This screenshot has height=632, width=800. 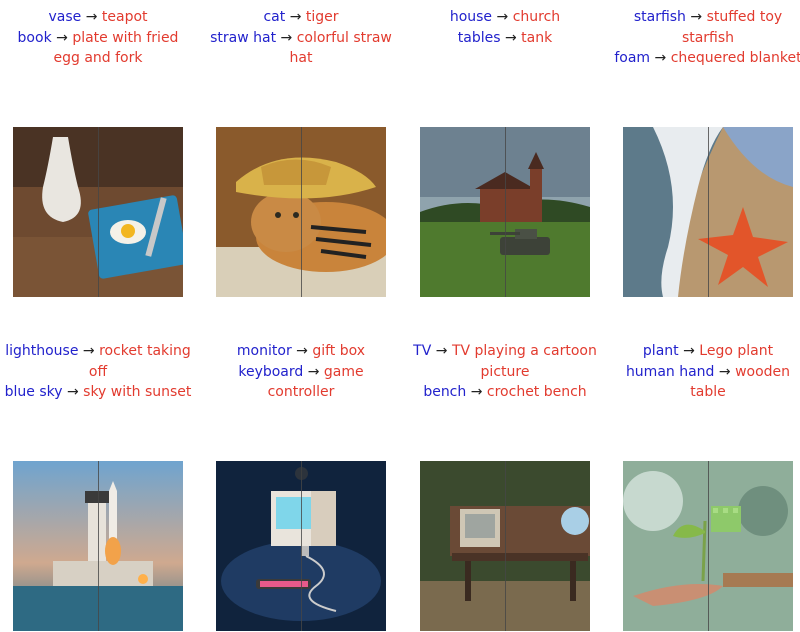 I want to click on target-label: chequered blanket, so click(x=735, y=58).